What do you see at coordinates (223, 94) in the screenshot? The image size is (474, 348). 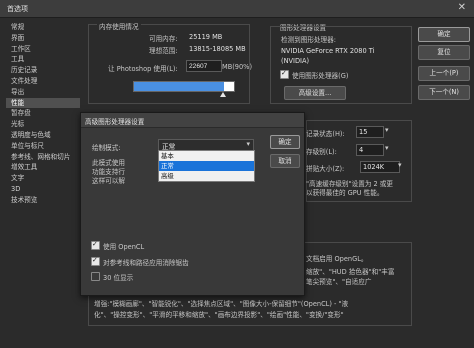 I see `memory-slider-thumb` at bounding box center [223, 94].